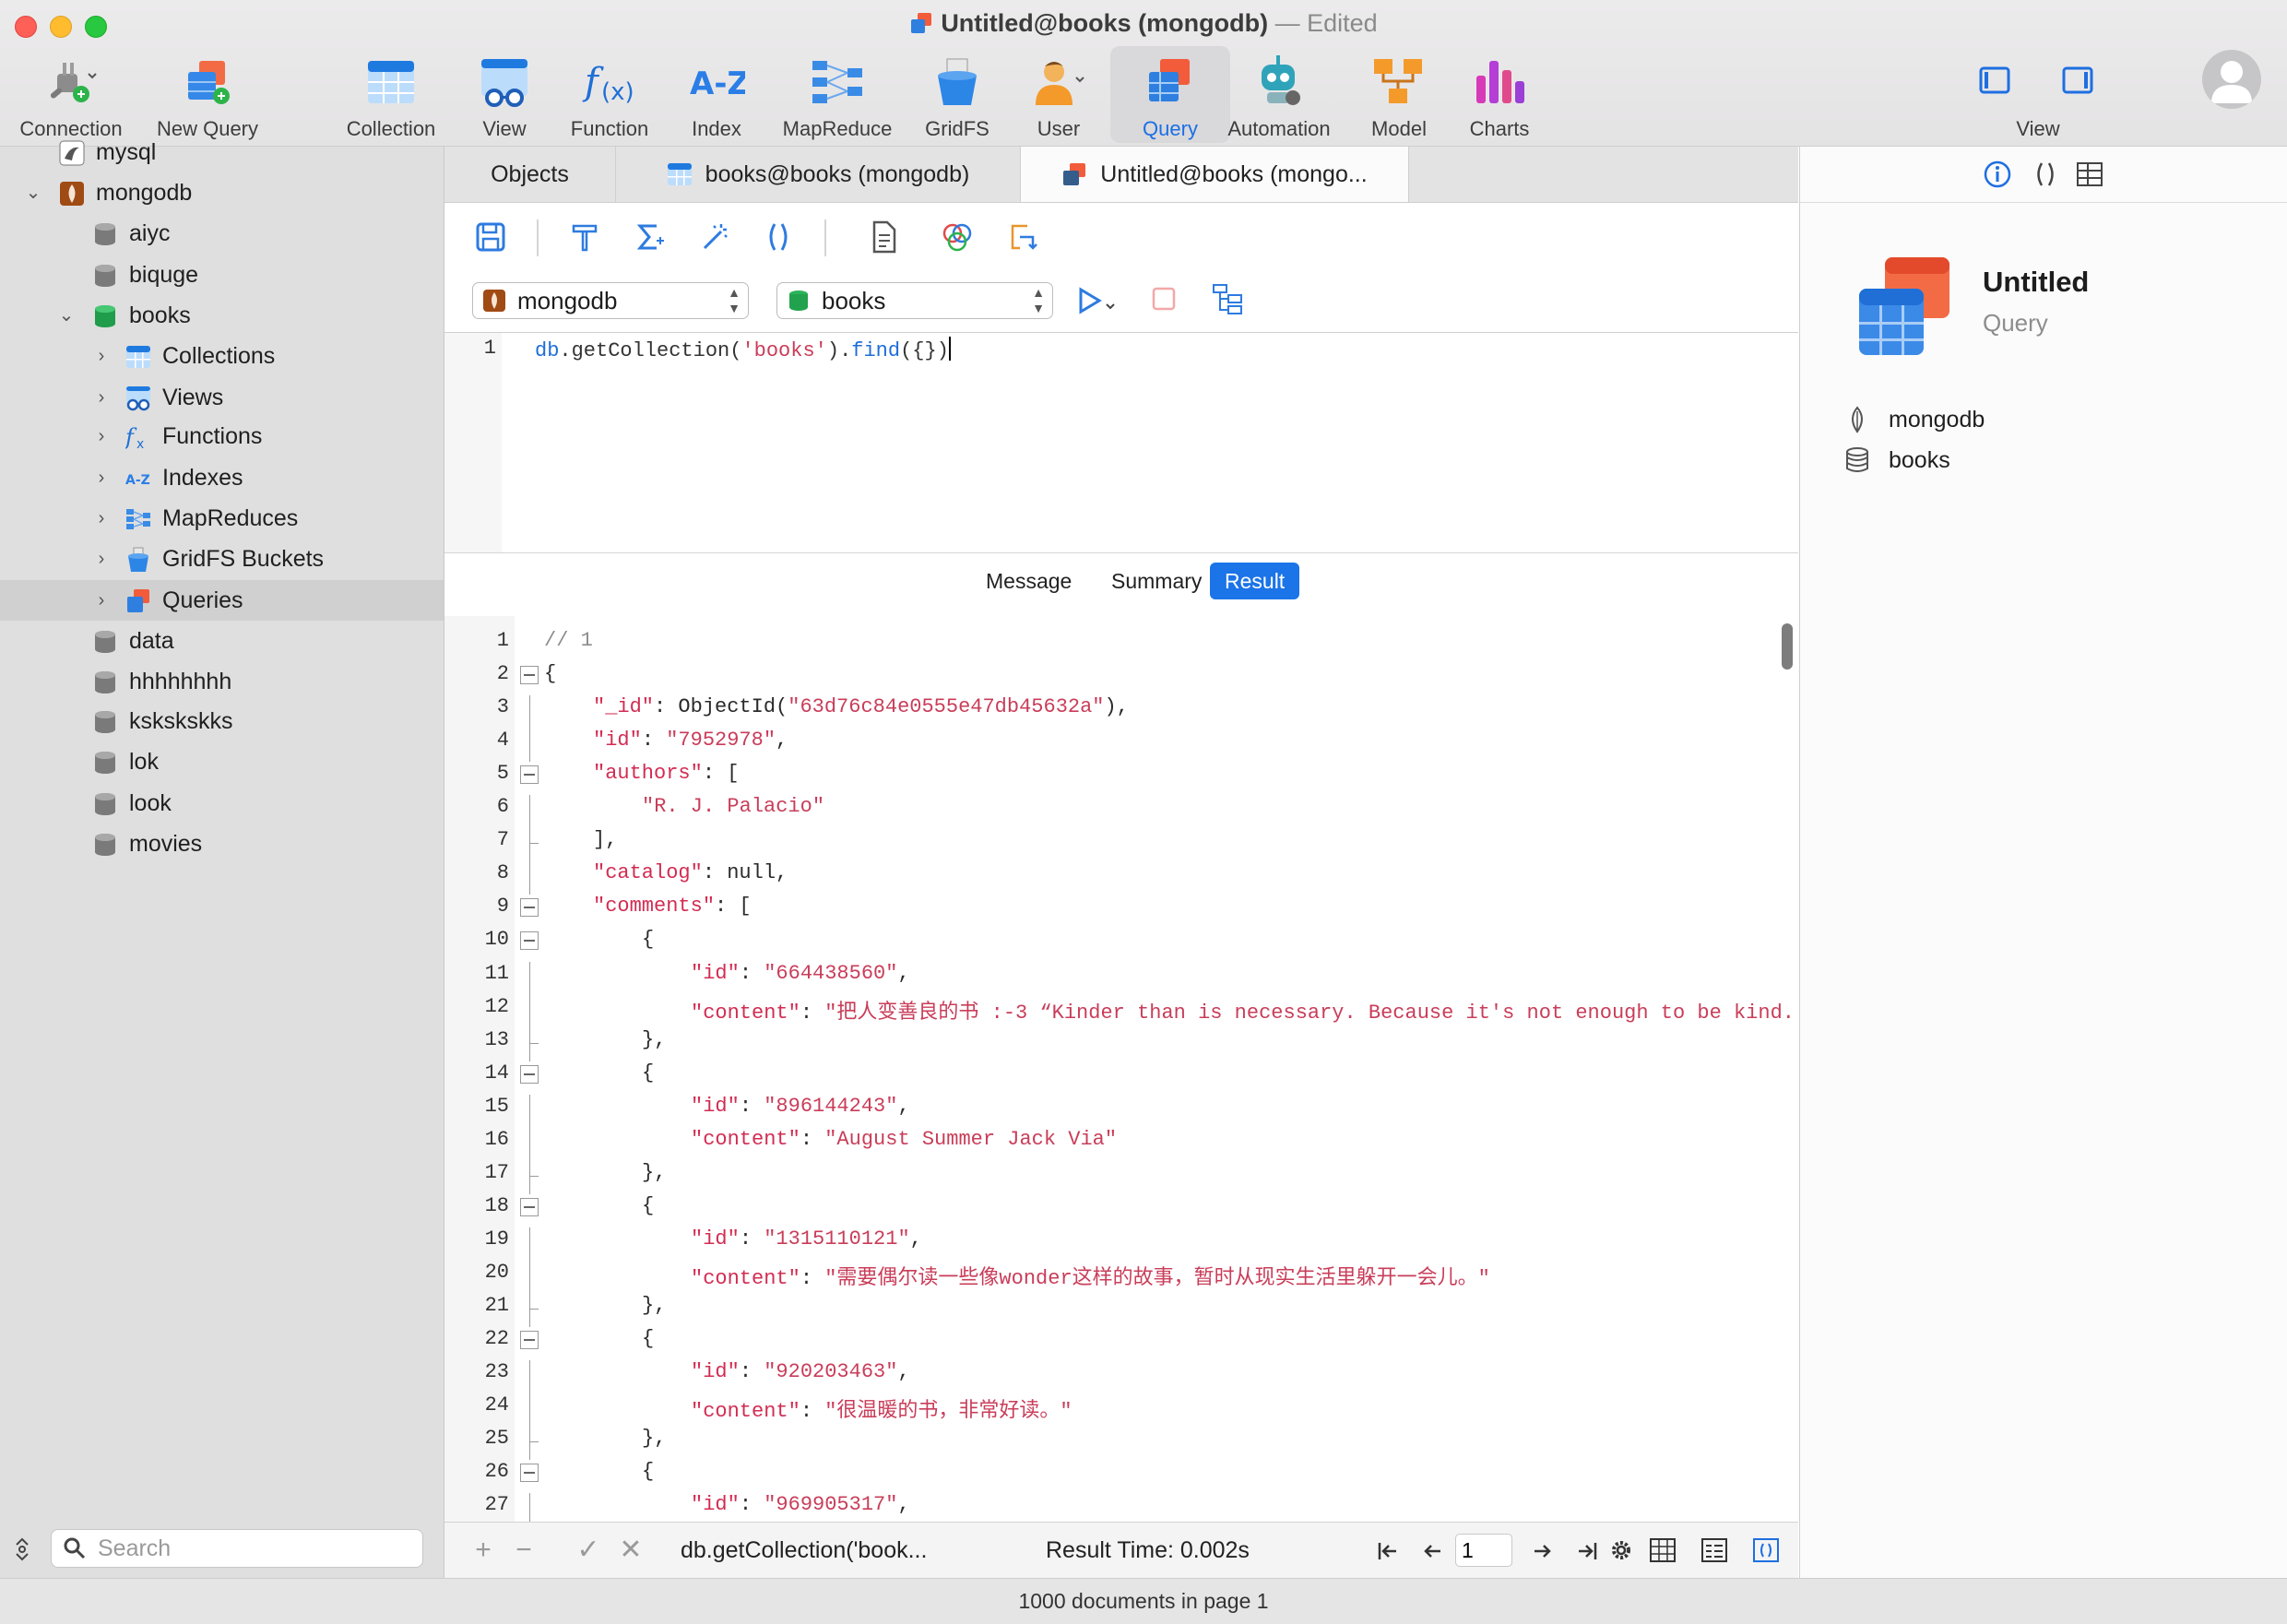  Describe the element at coordinates (568, 640) in the screenshot. I see `result-code-line: // 1` at that location.